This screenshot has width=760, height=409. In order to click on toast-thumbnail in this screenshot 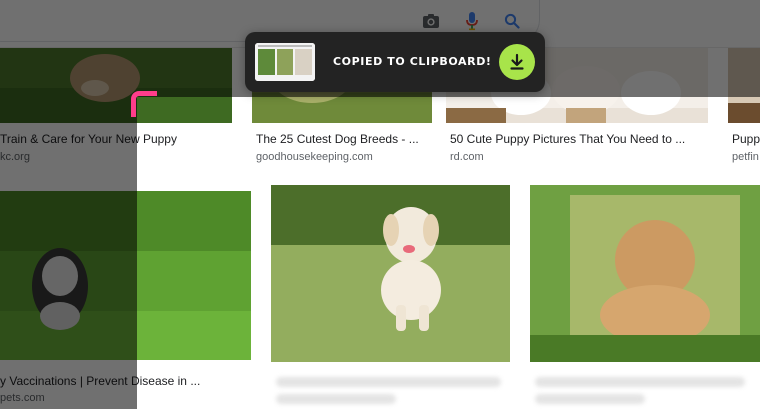, I will do `click(285, 62)`.